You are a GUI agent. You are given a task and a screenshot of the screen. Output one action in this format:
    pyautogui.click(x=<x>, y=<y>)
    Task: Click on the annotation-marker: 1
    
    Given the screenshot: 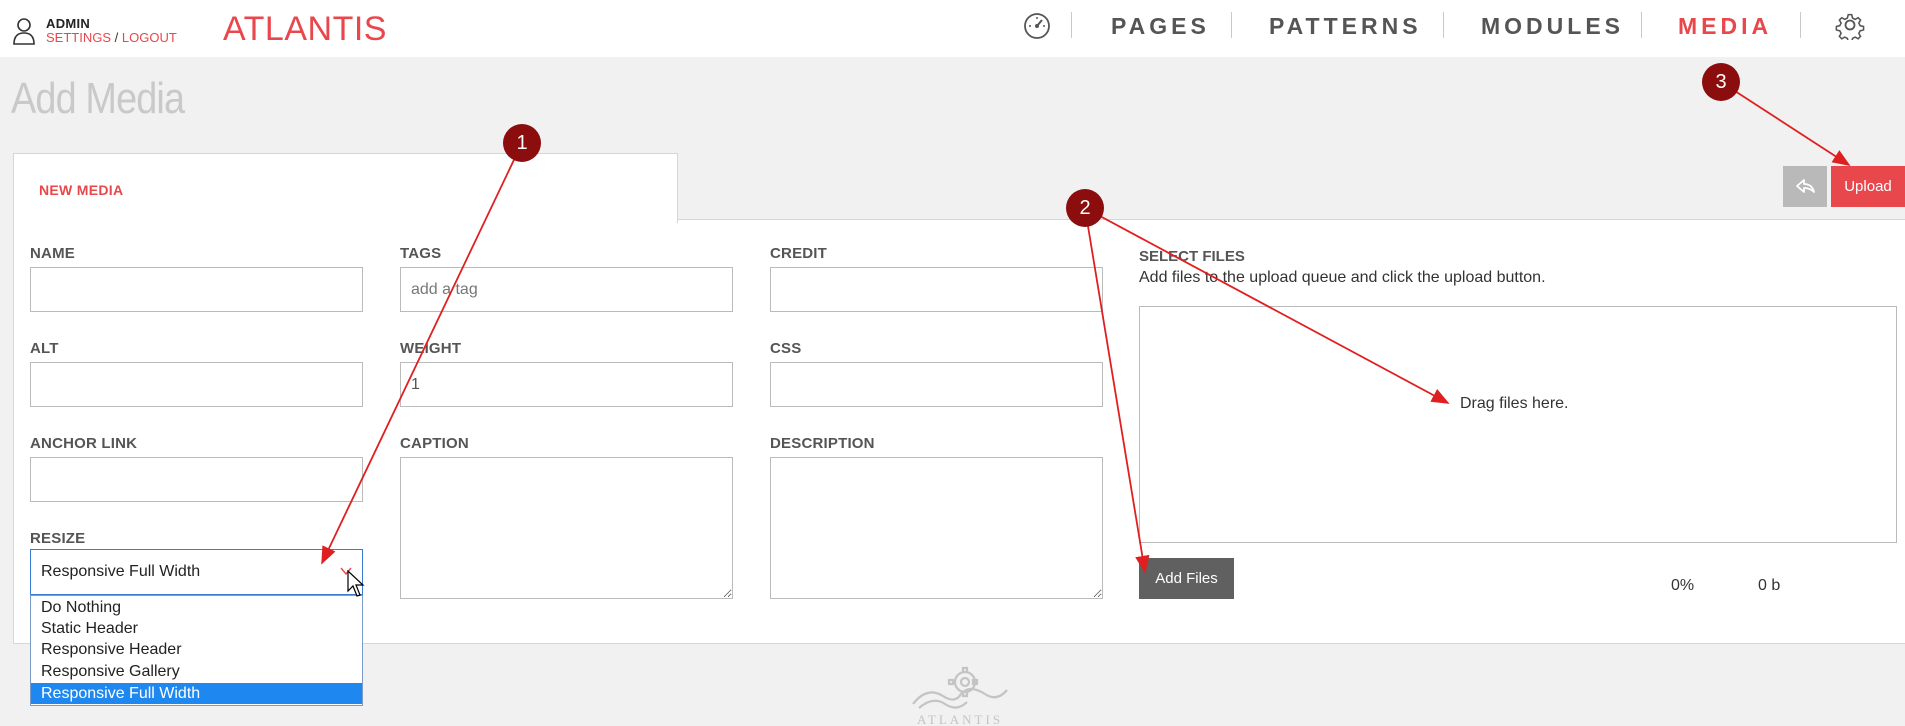 What is the action you would take?
    pyautogui.click(x=522, y=143)
    